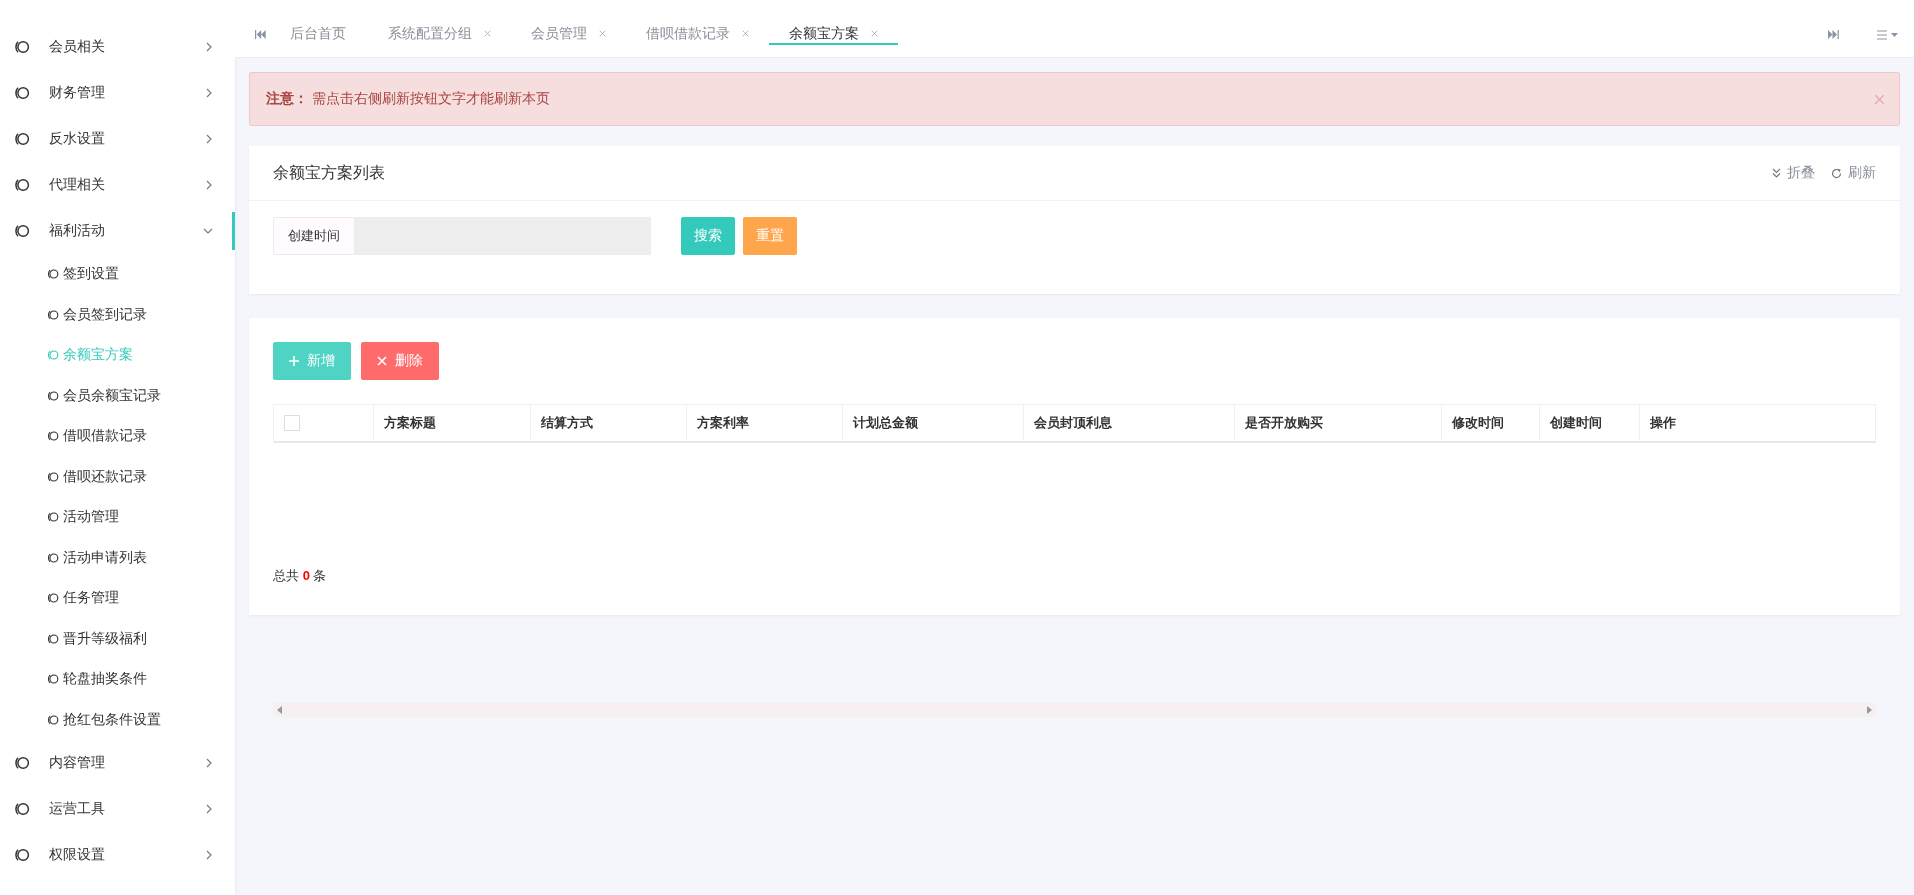 The width and height of the screenshot is (1914, 895). Describe the element at coordinates (1589, 423) in the screenshot. I see `column-header: 创建时间` at that location.